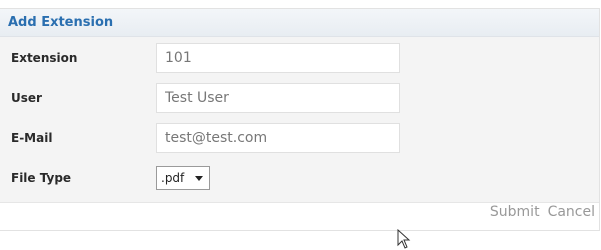 Image resolution: width=601 pixels, height=250 pixels. What do you see at coordinates (404, 239) in the screenshot?
I see `mouse-cursor-icon` at bounding box center [404, 239].